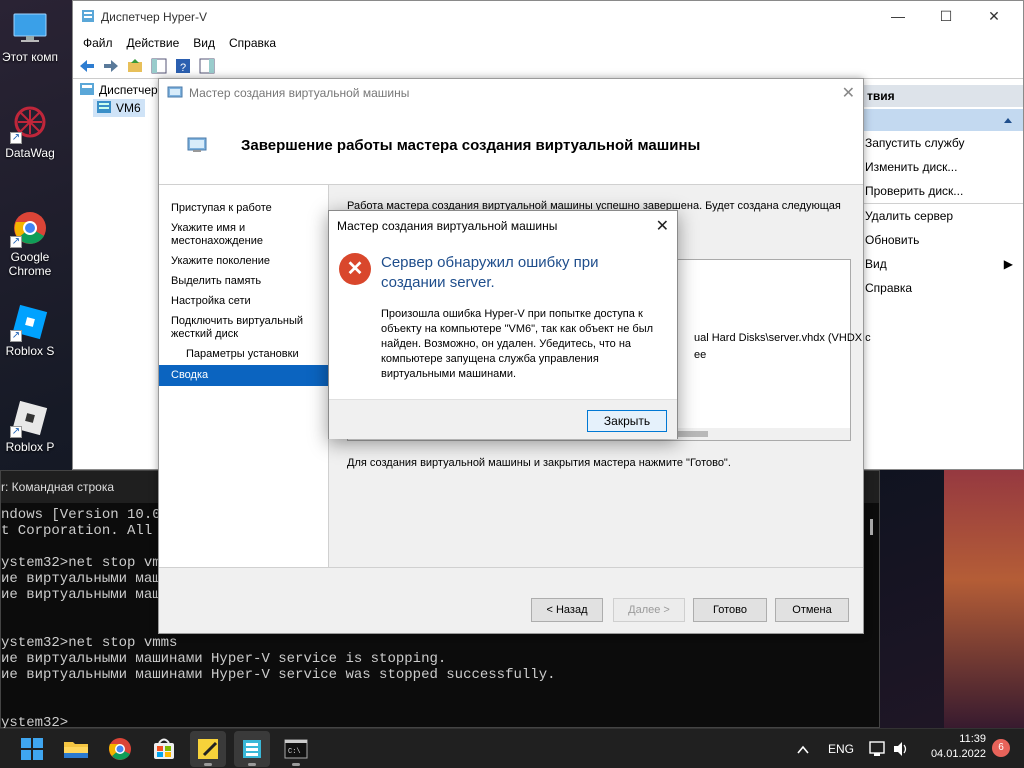  What do you see at coordinates (30, 322) in the screenshot?
I see `roblox-studio-icon: ↗` at bounding box center [30, 322].